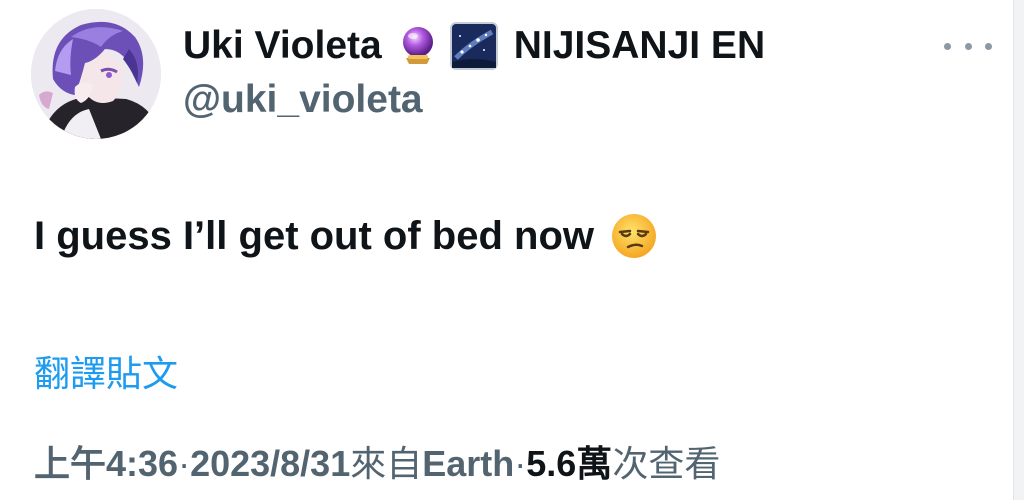 The image size is (1024, 500). I want to click on tweet-meta: 上午4:36 · 2023/8/31 來自 Earth · 5.6萬 次查看, so click(377, 461).